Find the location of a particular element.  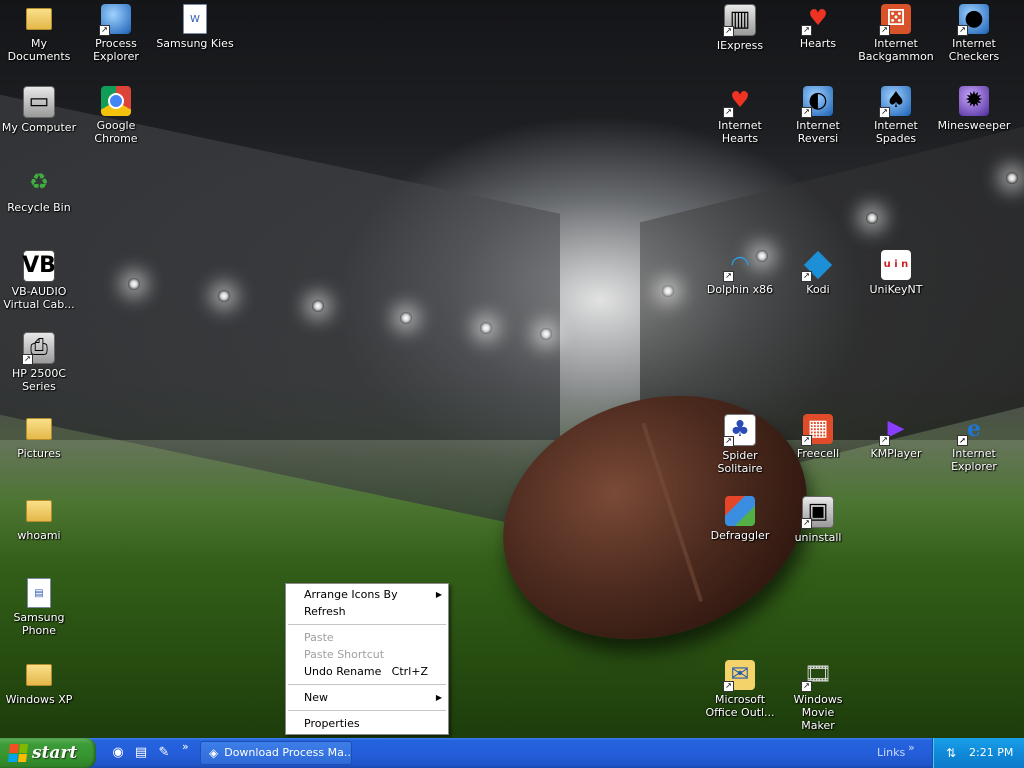

browser-window-icon: ◈ is located at coordinates (214, 753).